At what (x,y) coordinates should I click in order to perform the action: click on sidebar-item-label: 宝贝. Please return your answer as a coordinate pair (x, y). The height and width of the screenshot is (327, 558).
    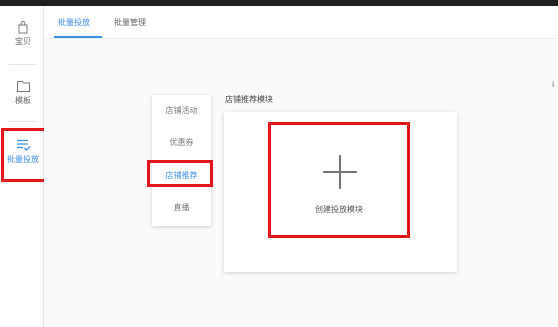
    Looking at the image, I should click on (23, 41).